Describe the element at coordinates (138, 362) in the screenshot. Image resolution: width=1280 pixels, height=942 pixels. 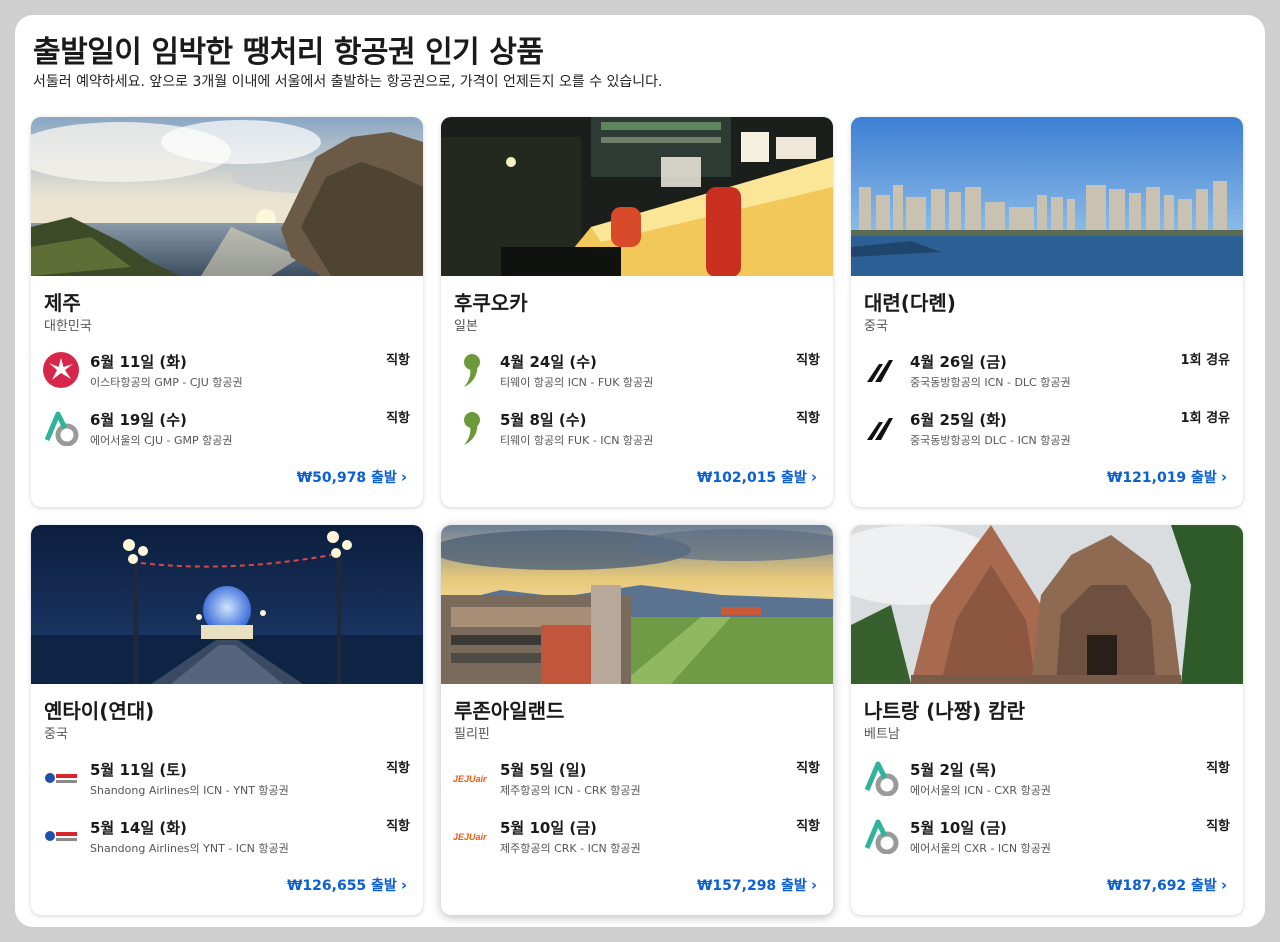
I see `flight-date: 6월 11일 (화)` at that location.